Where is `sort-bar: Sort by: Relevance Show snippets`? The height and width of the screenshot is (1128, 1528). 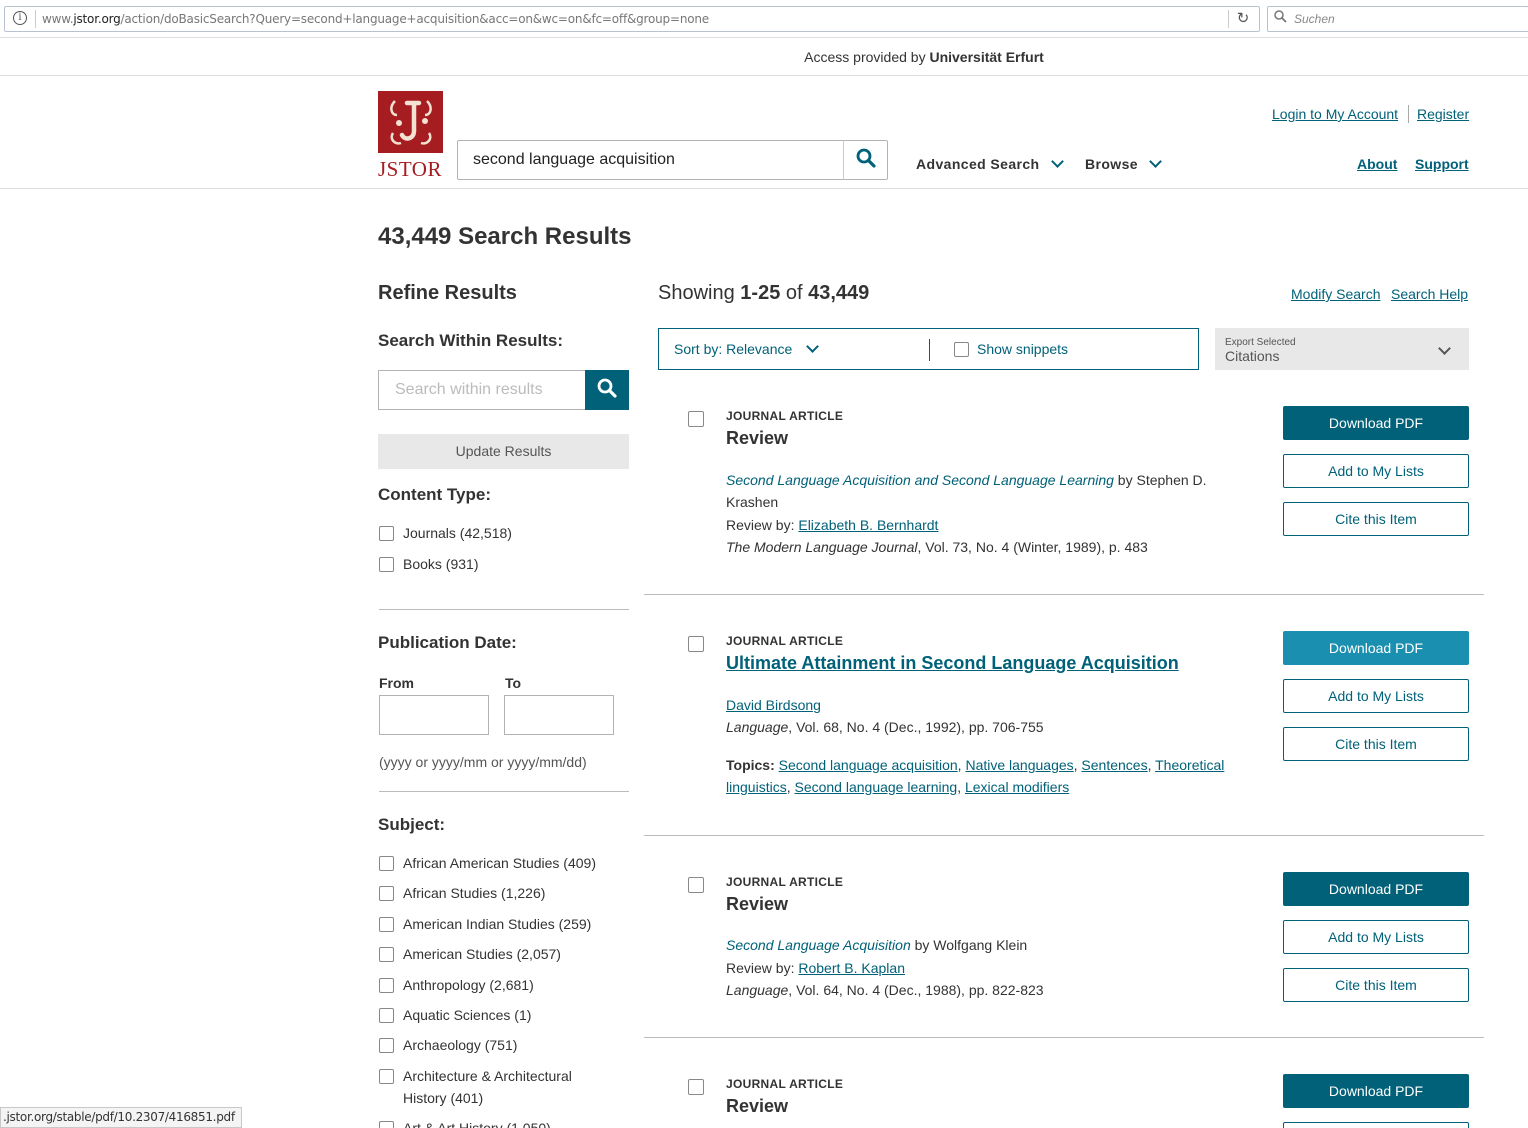
sort-bar: Sort by: Relevance Show snippets is located at coordinates (928, 349).